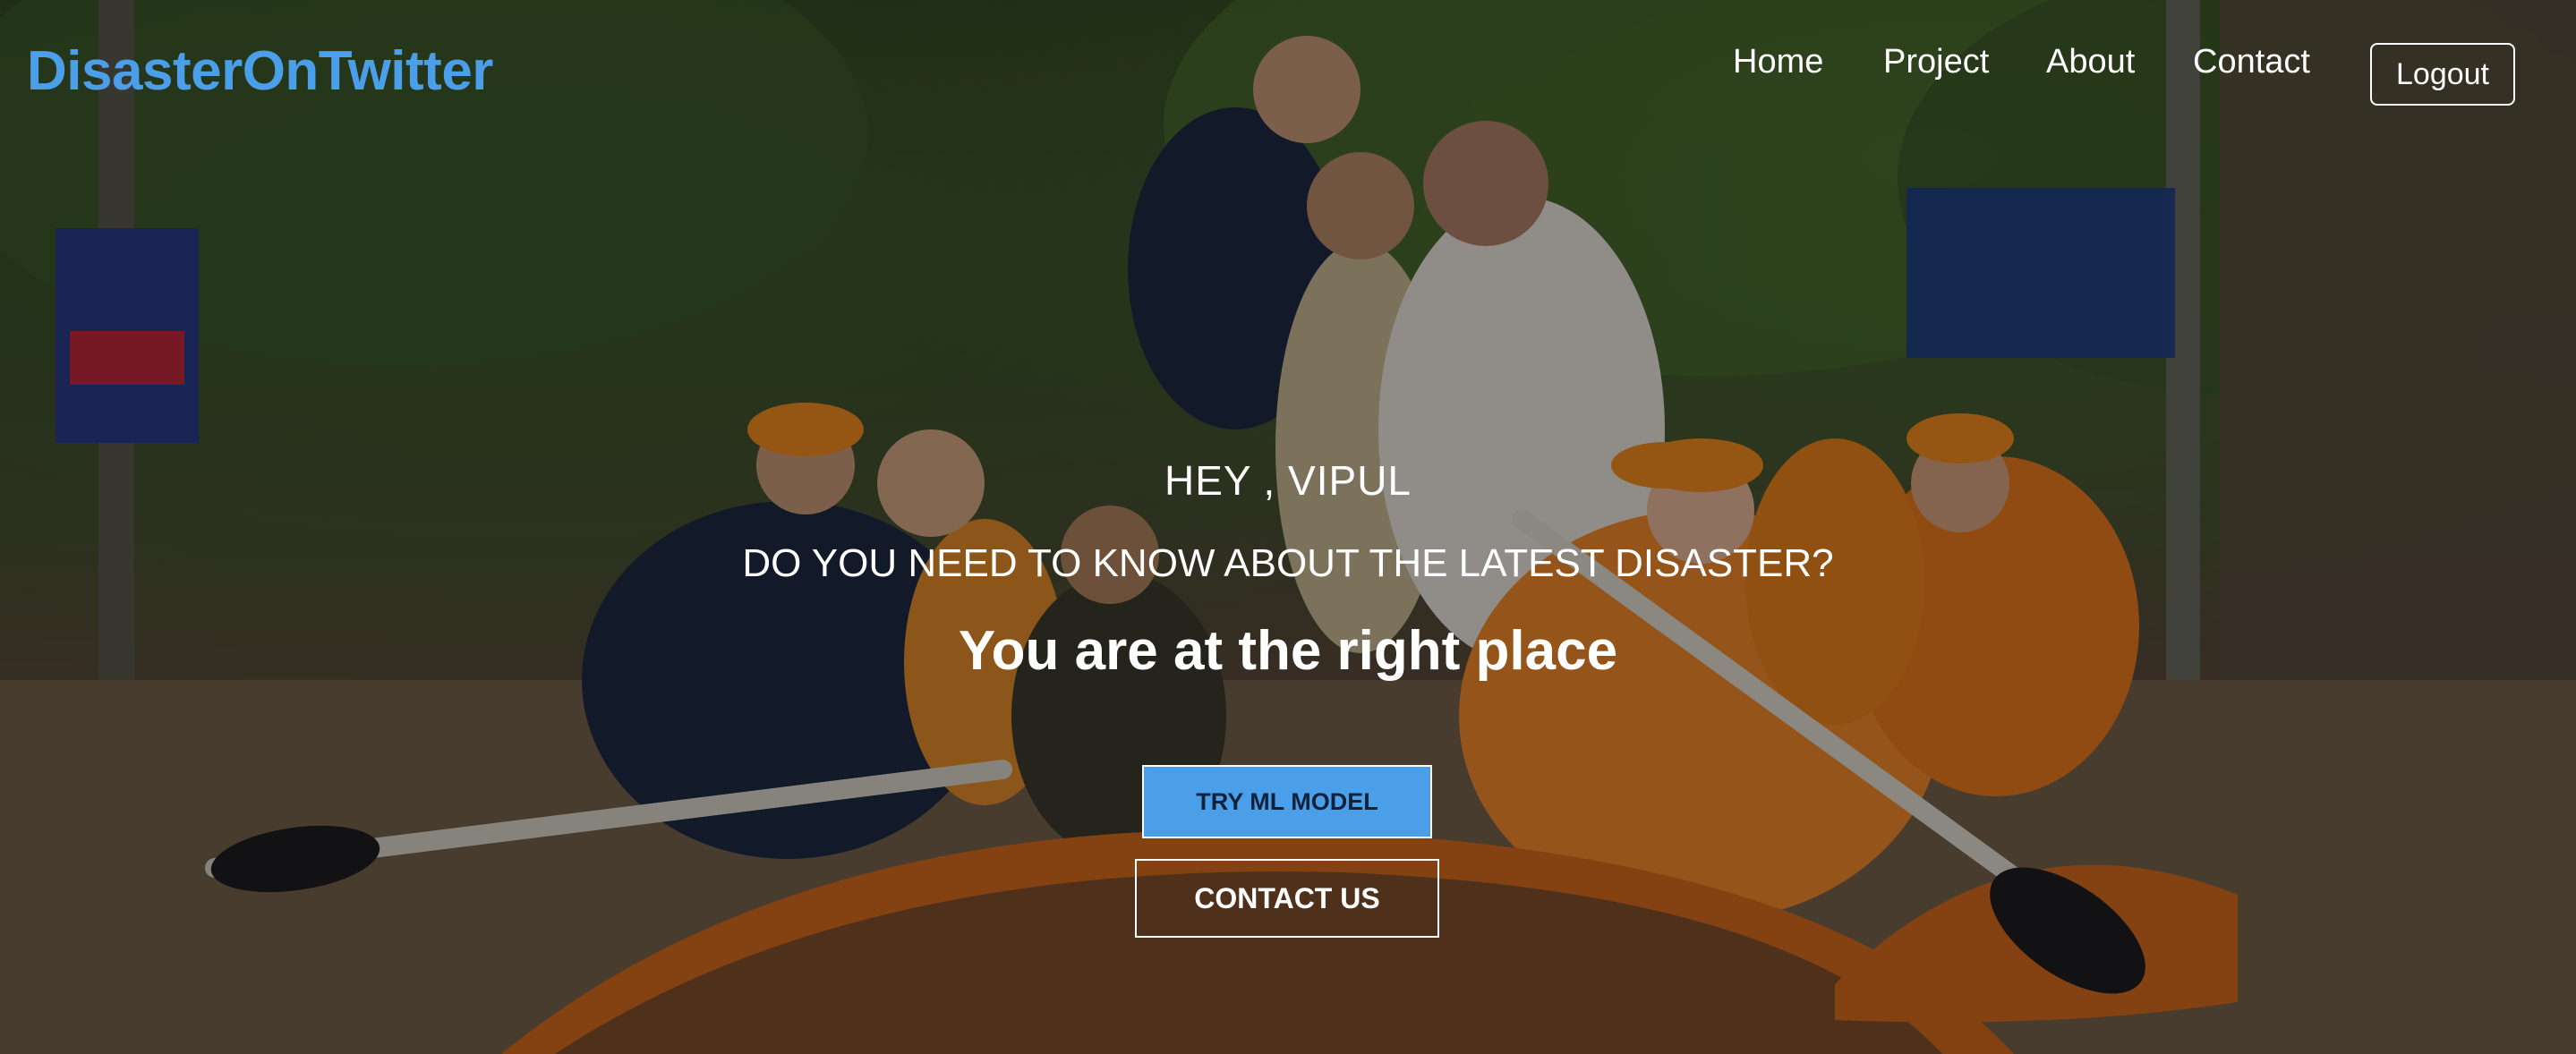  Describe the element at coordinates (1778, 62) in the screenshot. I see `nav-link-home: Home` at that location.